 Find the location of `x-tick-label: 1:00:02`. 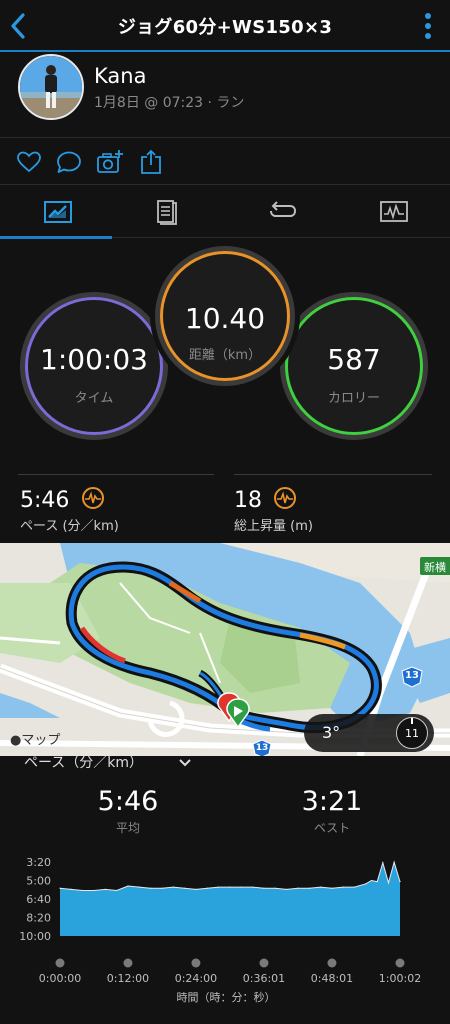

x-tick-label: 1:00:02 is located at coordinates (400, 978).